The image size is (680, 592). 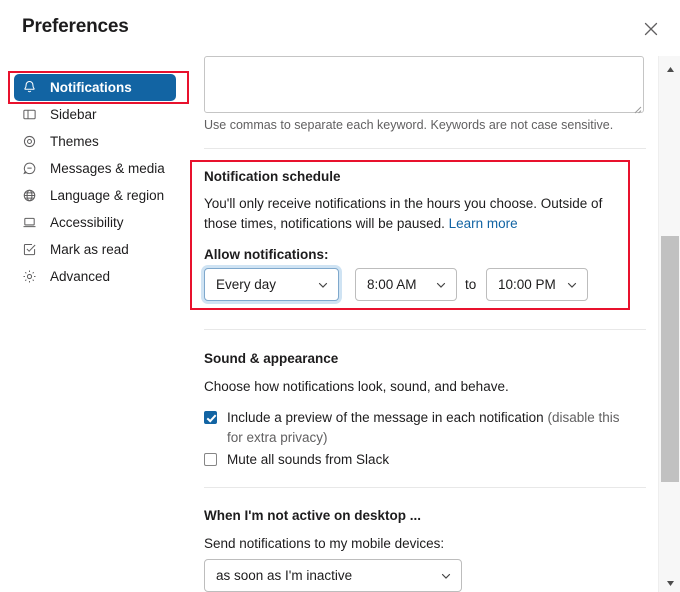 I want to click on sidebar-item-sidebar: Sidebar, so click(x=95, y=114).